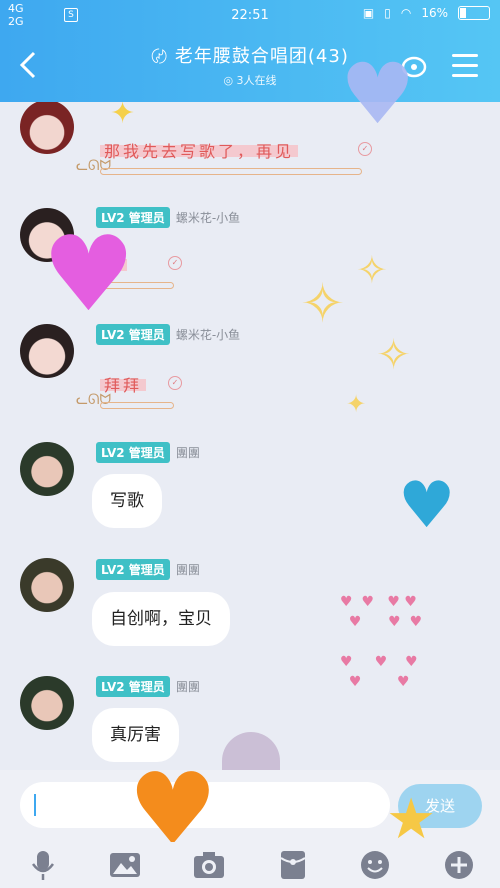 This screenshot has height=888, width=500. I want to click on online-text: 3人在线, so click(256, 80).